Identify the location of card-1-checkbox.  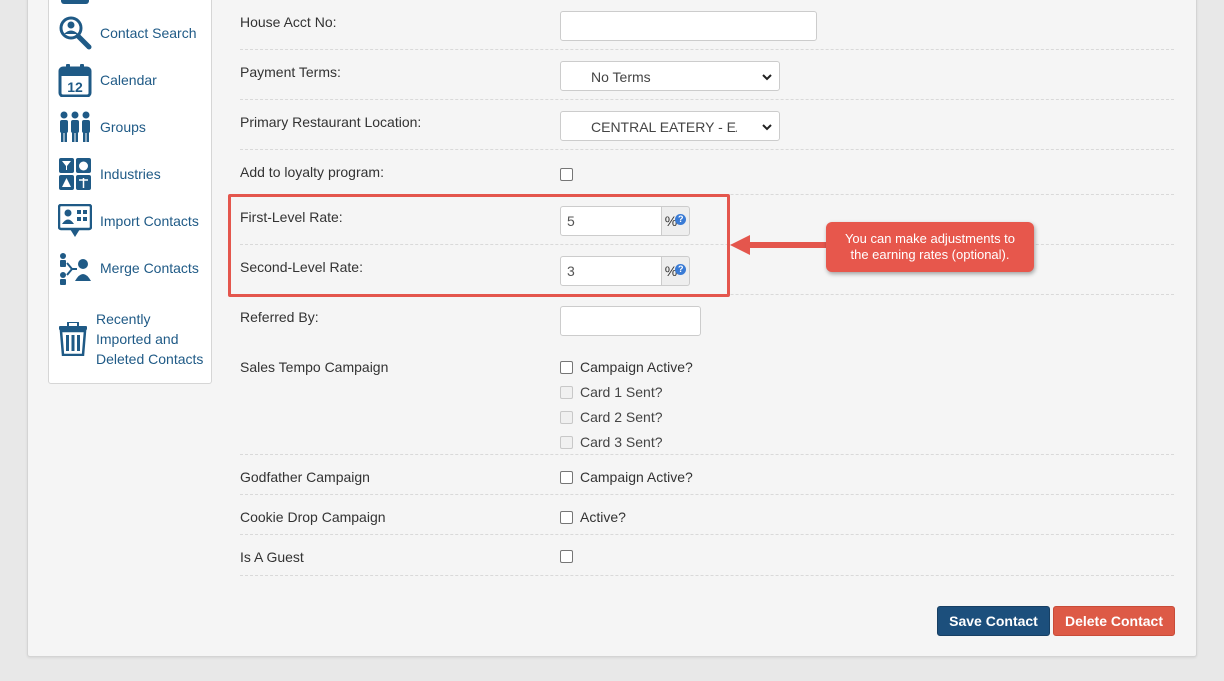
(566, 392).